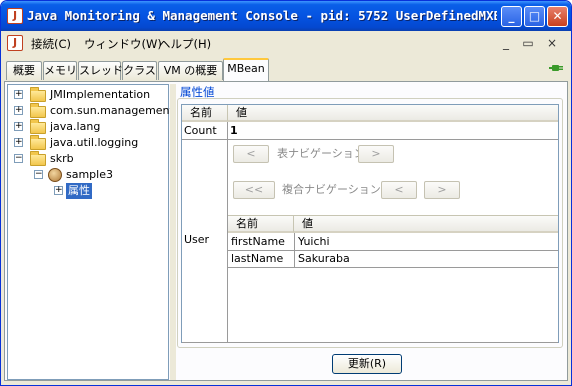 This screenshot has height=386, width=572. Describe the element at coordinates (257, 242) in the screenshot. I see `inner-attribute-name: firstName` at that location.